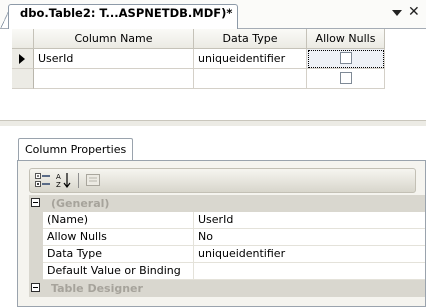 This screenshot has height=307, width=426. Describe the element at coordinates (58, 185) in the screenshot. I see `svg-text: Z` at that location.